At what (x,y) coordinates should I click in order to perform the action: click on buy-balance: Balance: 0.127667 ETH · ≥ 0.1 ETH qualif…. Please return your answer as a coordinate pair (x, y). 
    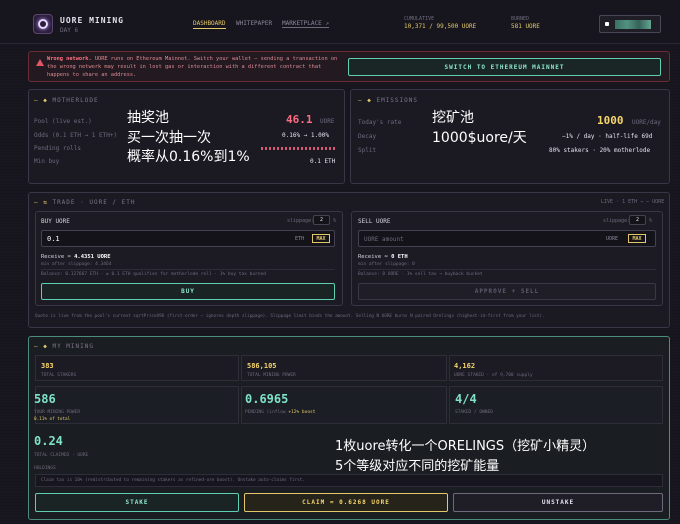
    Looking at the image, I should click on (153, 274).